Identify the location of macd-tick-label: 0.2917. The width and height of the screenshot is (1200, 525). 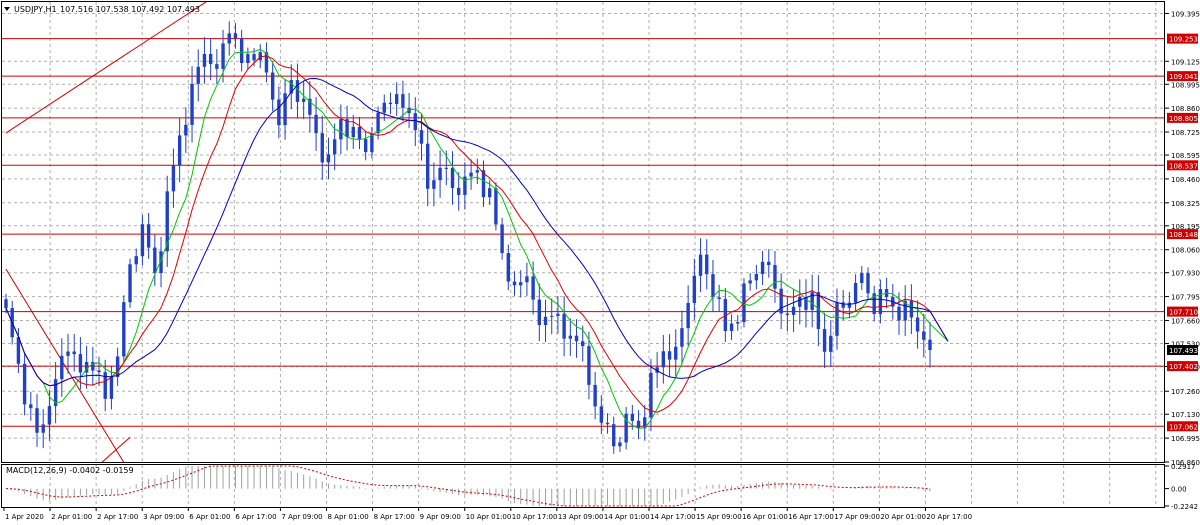
(1183, 467).